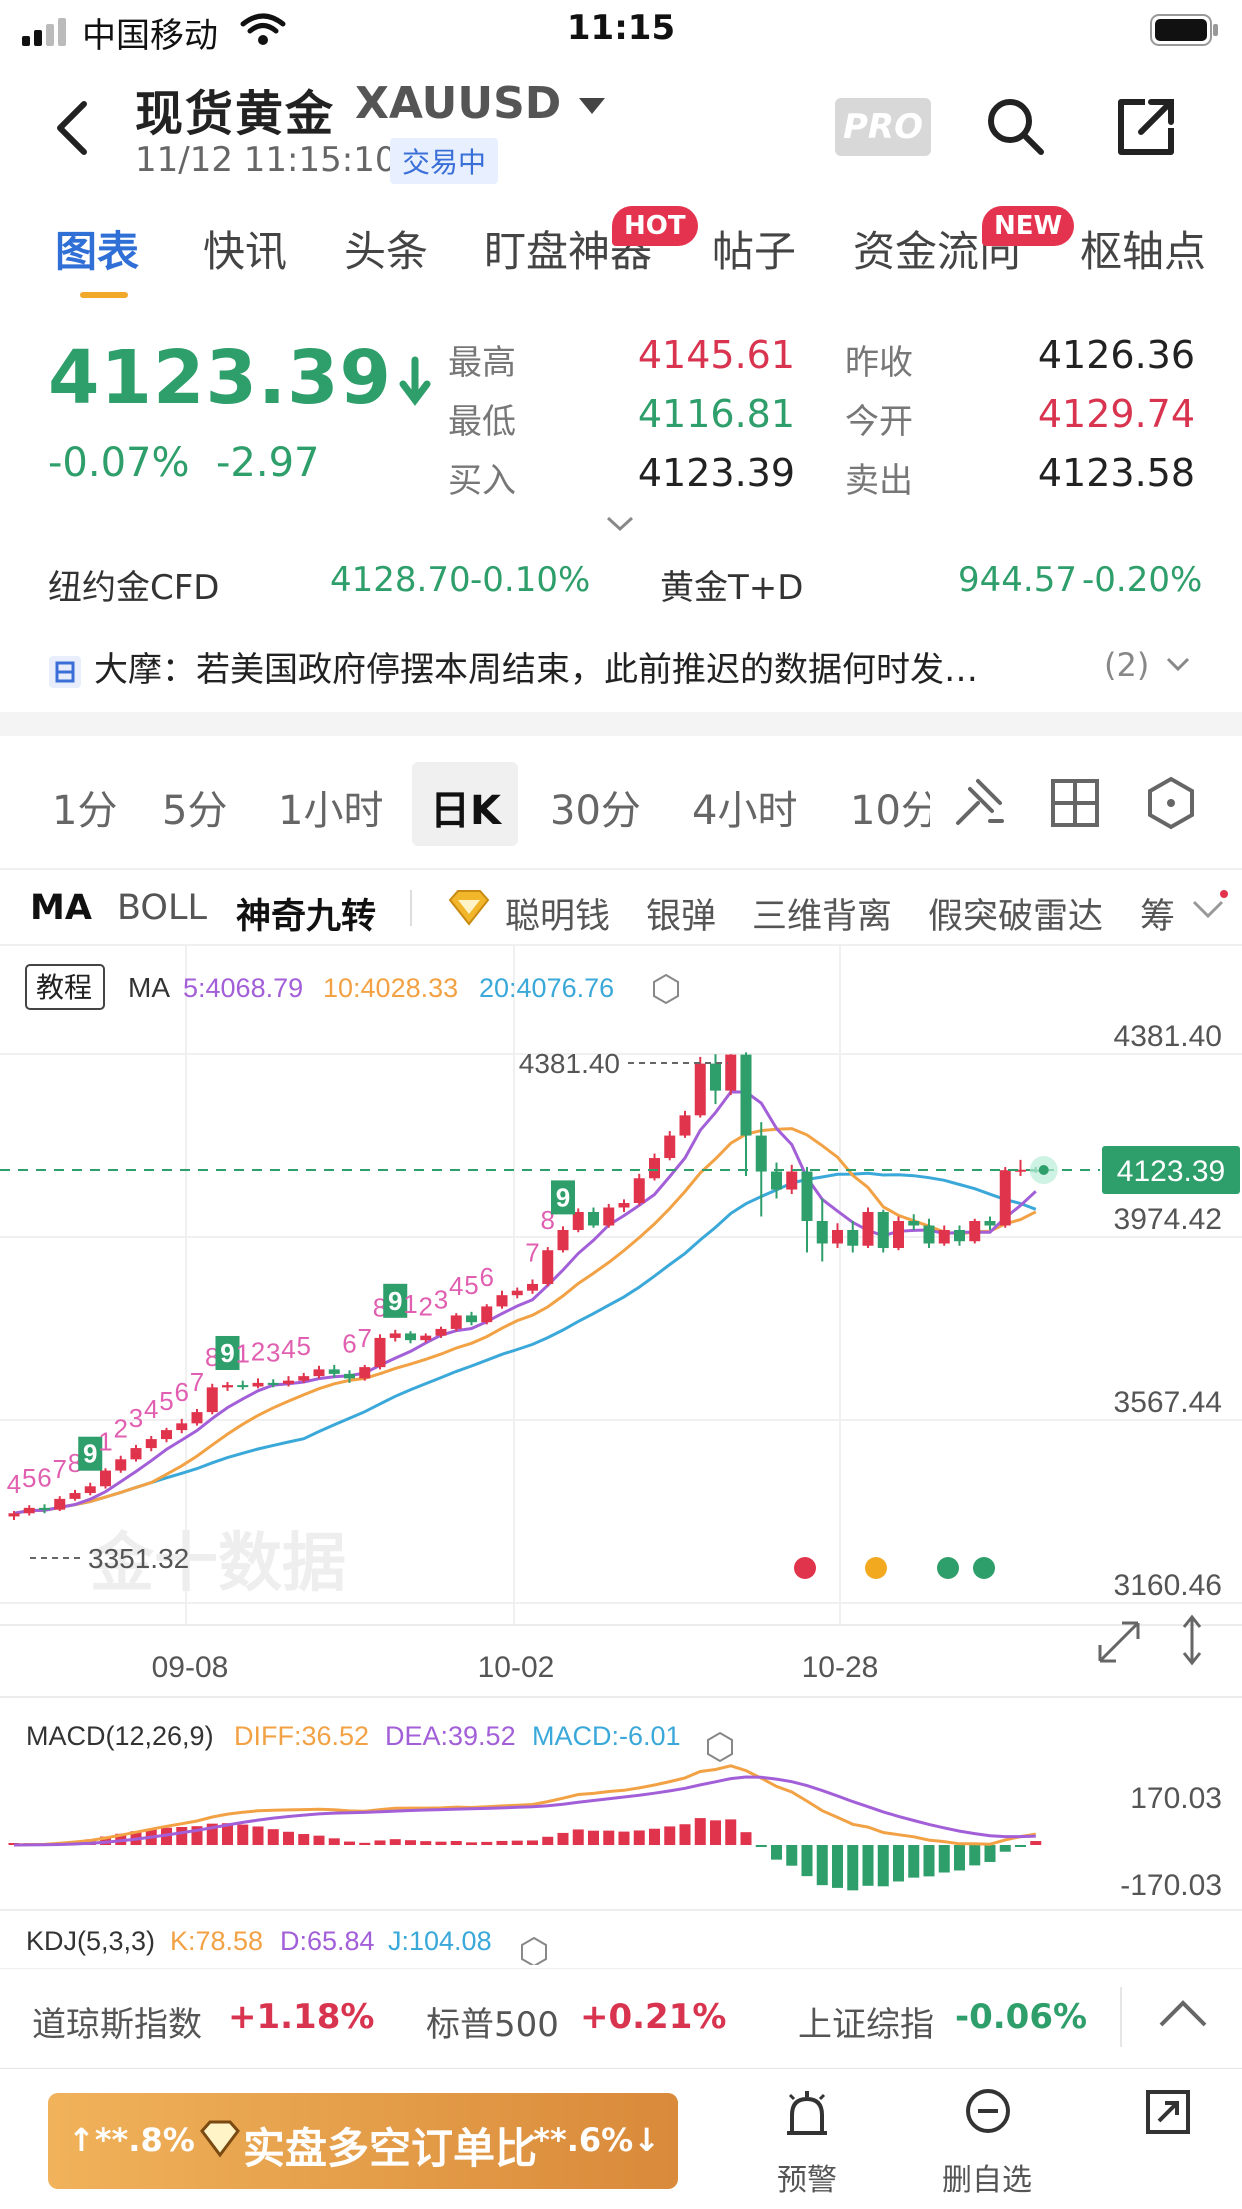 Image resolution: width=1242 pixels, height=2209 pixels. Describe the element at coordinates (557, 913) in the screenshot. I see `indicator-smart-money: 聪明钱` at that location.